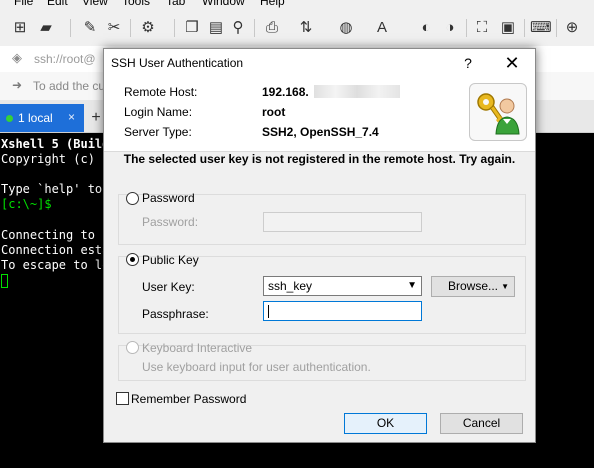 The image size is (594, 468). Describe the element at coordinates (26, 204) in the screenshot. I see `terminal-prompt: [c:\~]$` at that location.